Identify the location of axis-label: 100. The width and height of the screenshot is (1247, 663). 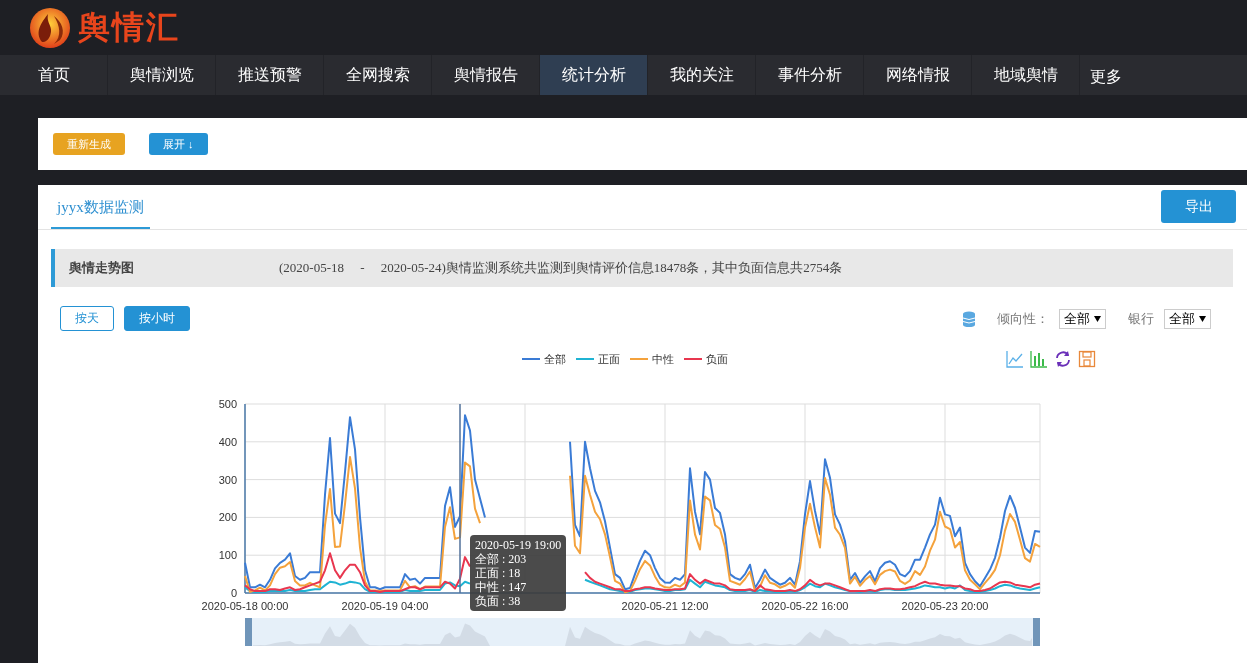
(227, 555).